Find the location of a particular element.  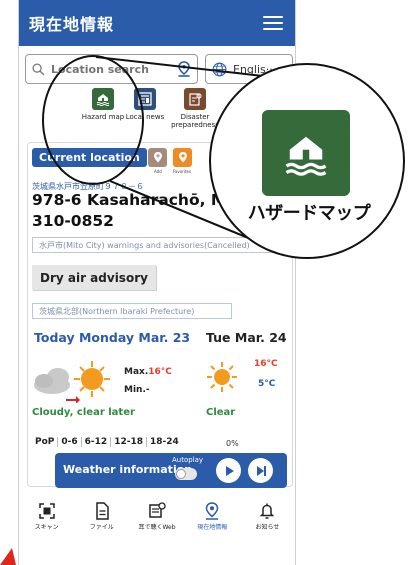

corner-marker is located at coordinates (8, 556).